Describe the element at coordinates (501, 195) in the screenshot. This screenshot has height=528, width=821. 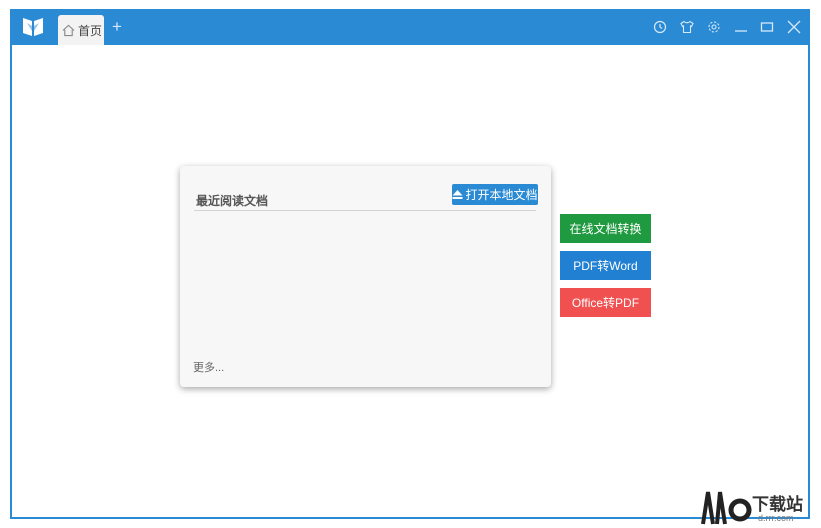
I see `open-local-document-label: 打开本地文档` at that location.